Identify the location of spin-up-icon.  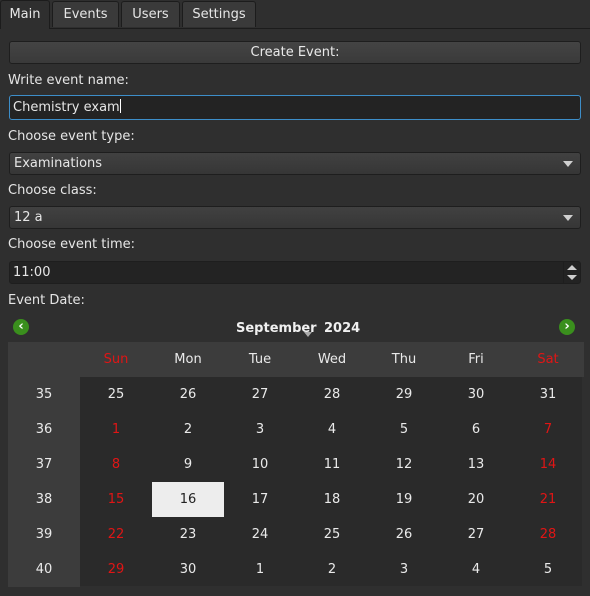
(572, 267).